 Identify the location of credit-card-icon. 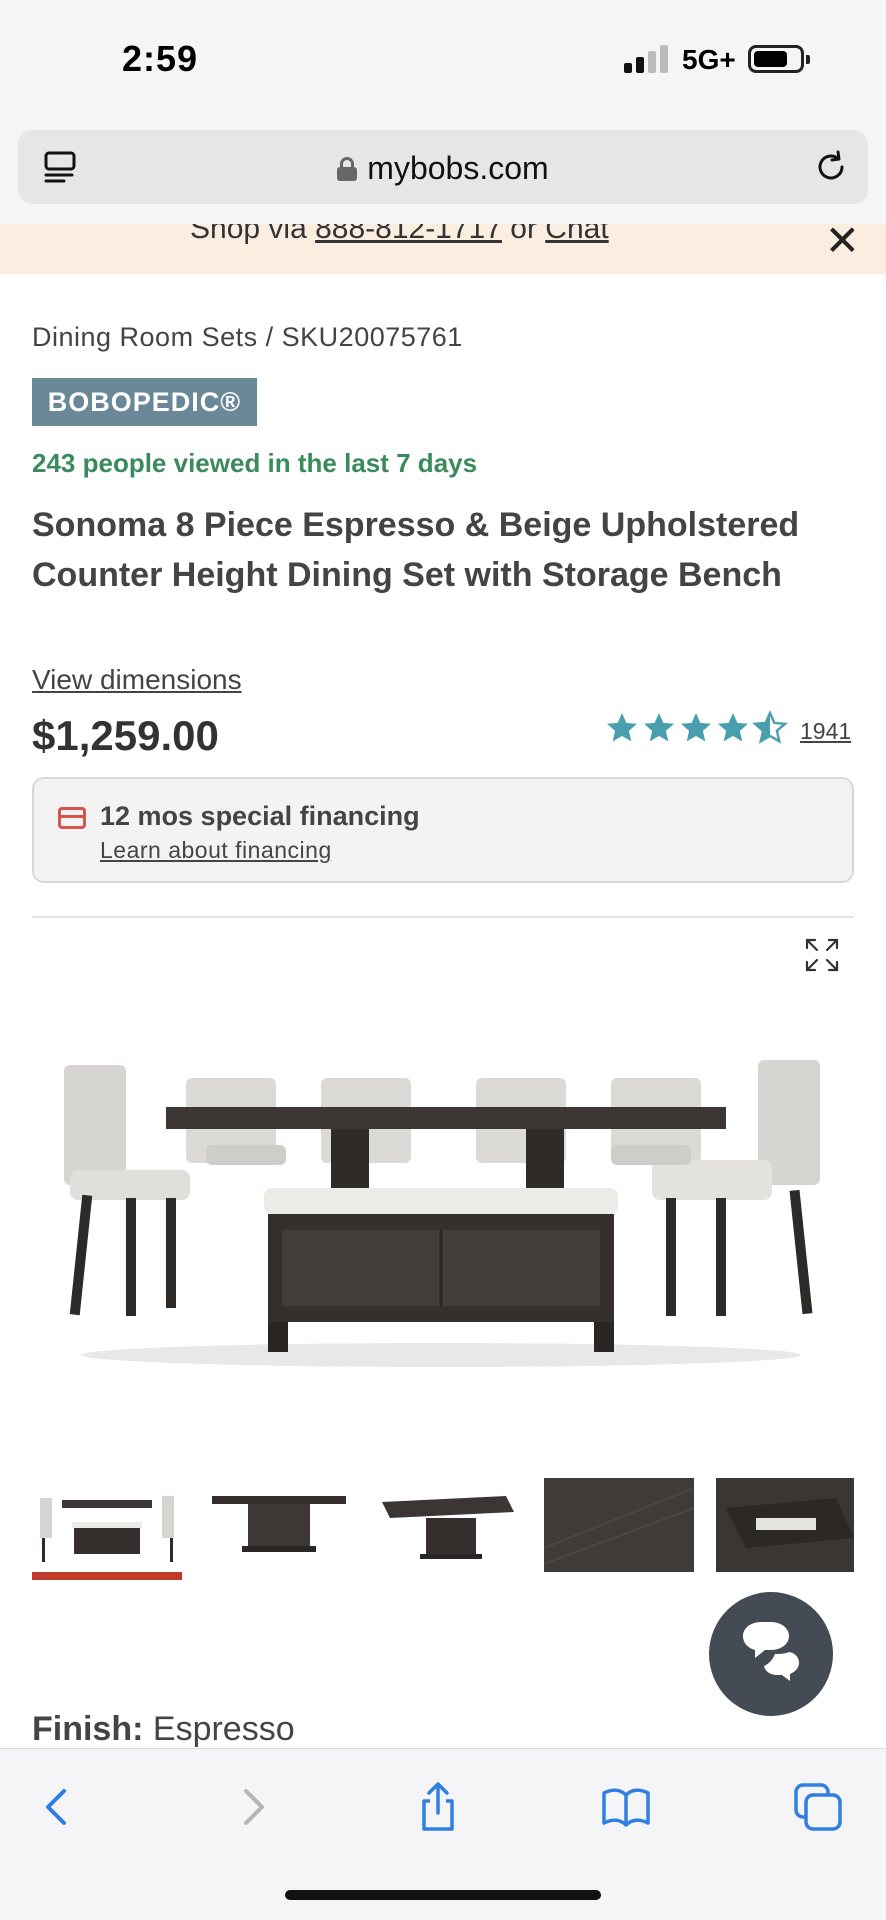
(72, 818).